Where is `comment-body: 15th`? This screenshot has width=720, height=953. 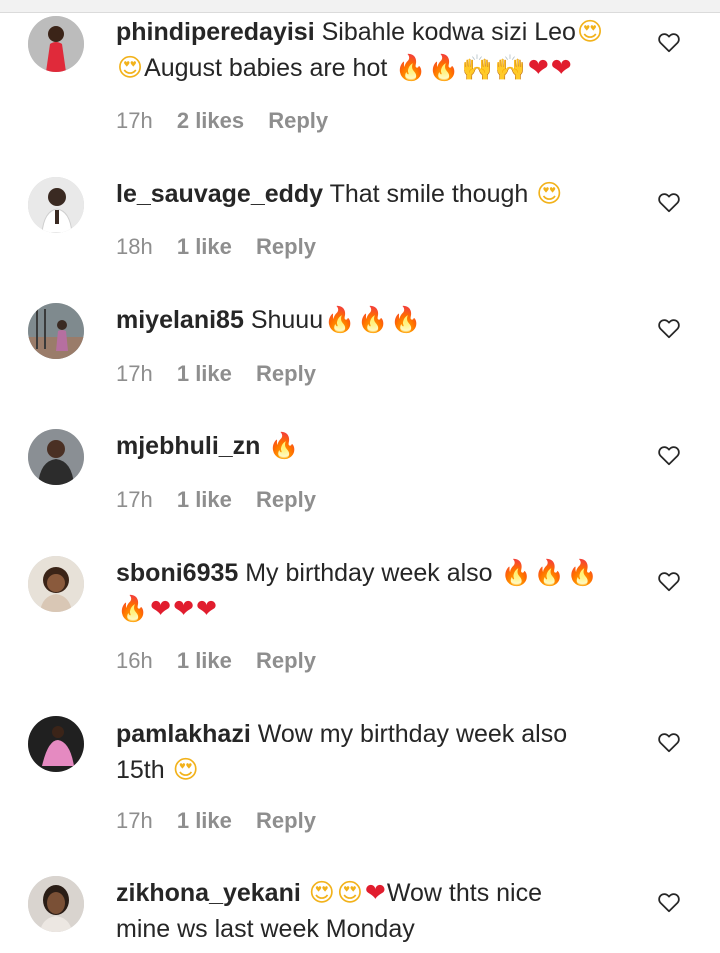 comment-body: 15th is located at coordinates (140, 770).